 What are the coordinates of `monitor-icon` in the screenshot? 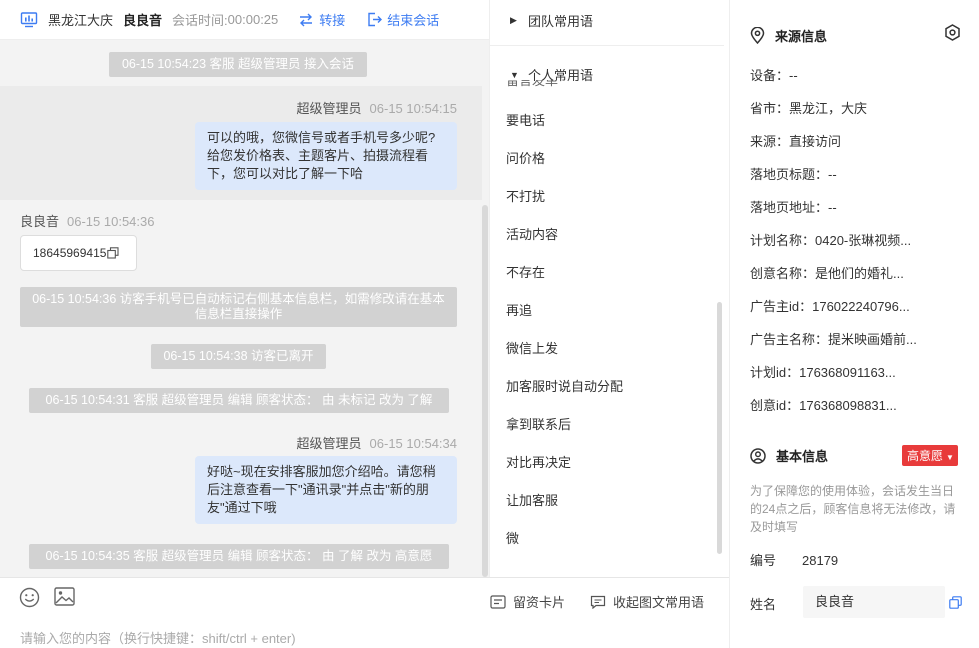 It's located at (29, 19).